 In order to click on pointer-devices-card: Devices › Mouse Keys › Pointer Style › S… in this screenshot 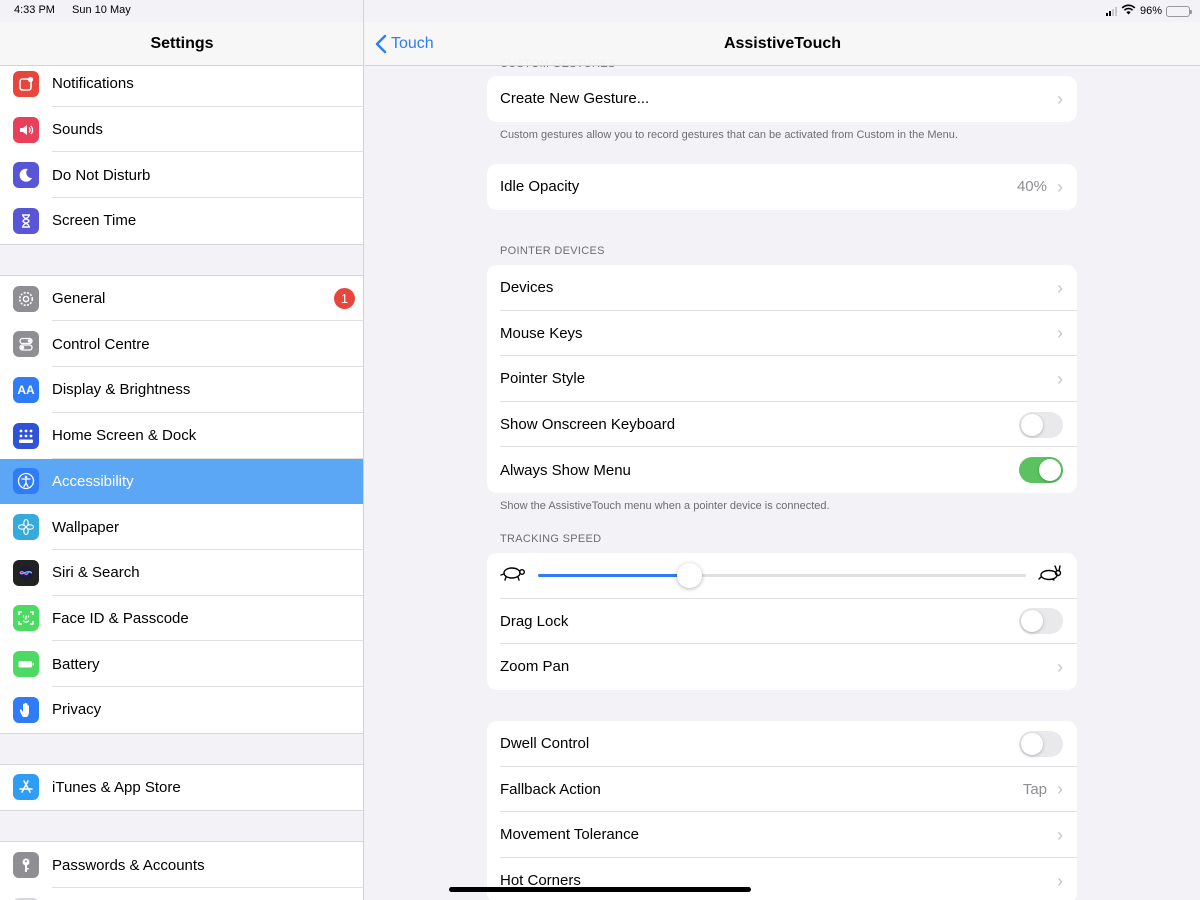, I will do `click(782, 379)`.